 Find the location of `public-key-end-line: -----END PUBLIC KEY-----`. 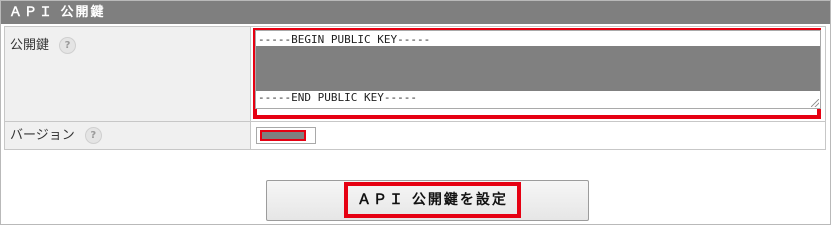

public-key-end-line: -----END PUBLIC KEY----- is located at coordinates (337, 97).